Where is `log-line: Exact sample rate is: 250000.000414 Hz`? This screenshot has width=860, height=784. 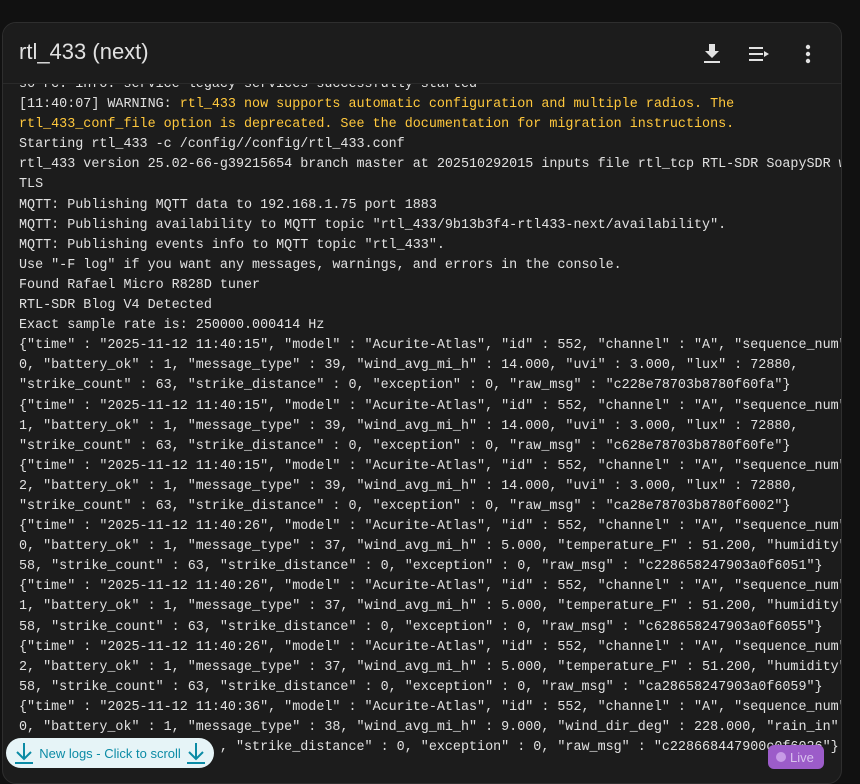 log-line: Exact sample rate is: 250000.000414 Hz is located at coordinates (430, 326).